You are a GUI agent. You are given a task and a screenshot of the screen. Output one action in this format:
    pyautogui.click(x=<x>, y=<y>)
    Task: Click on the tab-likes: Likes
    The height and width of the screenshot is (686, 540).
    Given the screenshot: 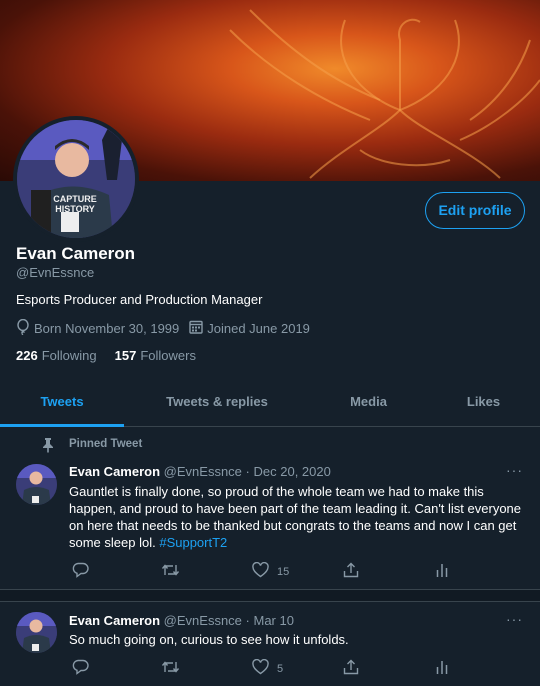 What is the action you would take?
    pyautogui.click(x=483, y=403)
    